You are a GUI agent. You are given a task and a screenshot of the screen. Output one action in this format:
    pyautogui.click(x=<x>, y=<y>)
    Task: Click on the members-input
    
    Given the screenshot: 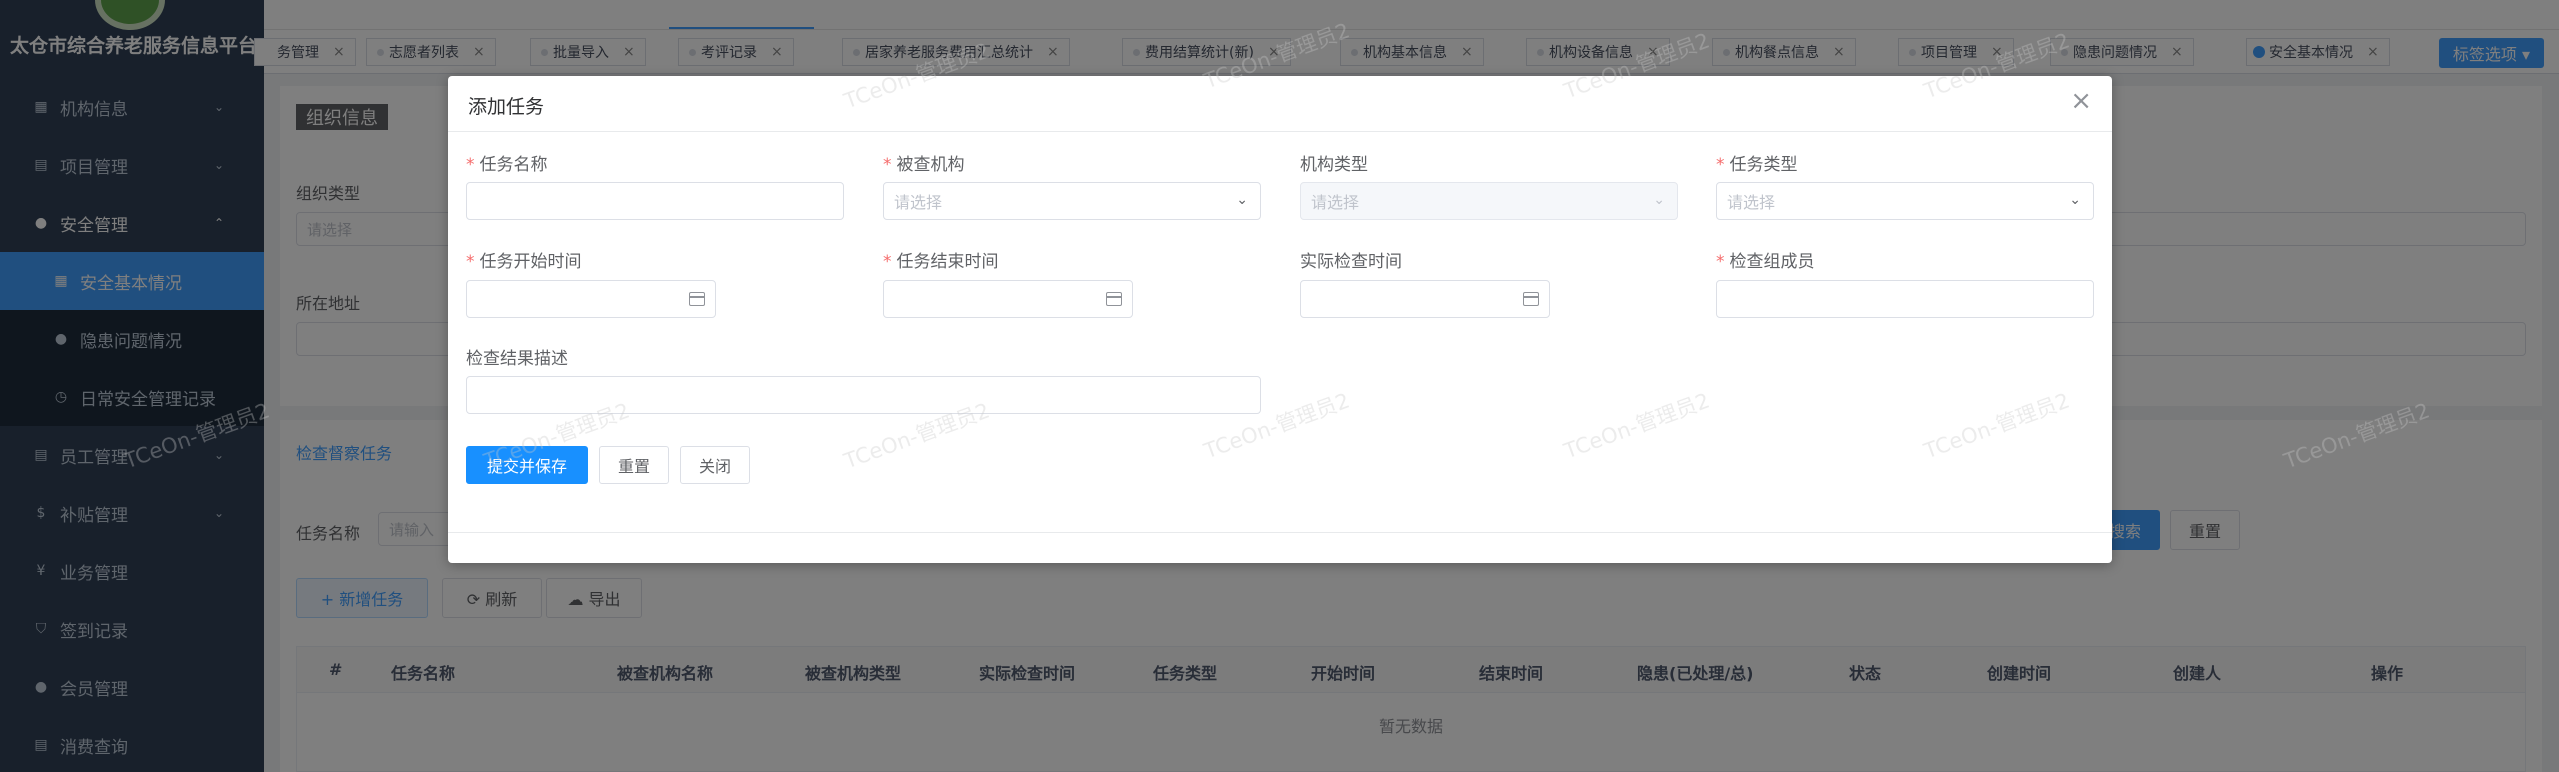 What is the action you would take?
    pyautogui.click(x=1905, y=299)
    